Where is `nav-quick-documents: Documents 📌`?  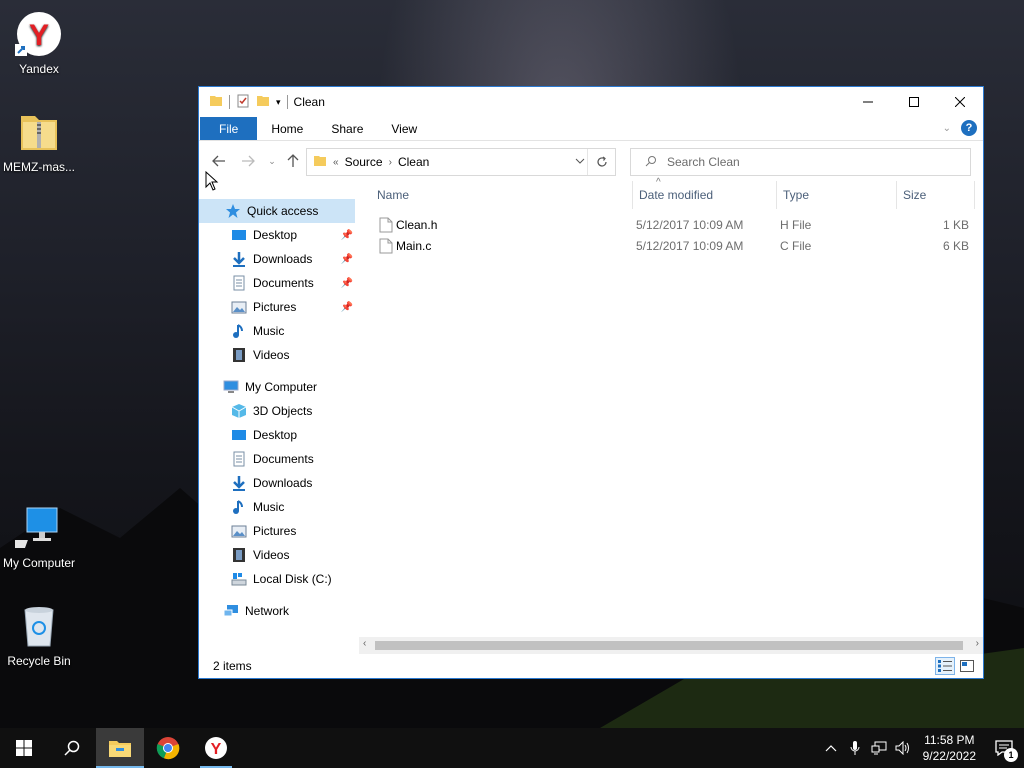
nav-quick-documents: Documents 📌 is located at coordinates (277, 283).